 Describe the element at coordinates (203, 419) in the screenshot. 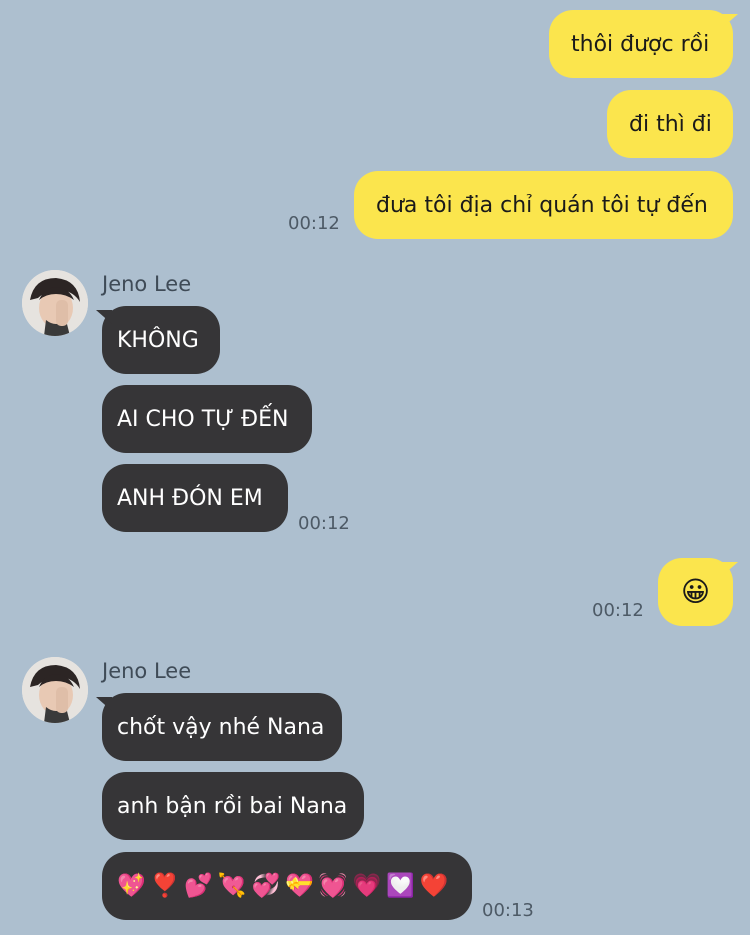

I see `message-text: AI CHO TỰ ĐẾN` at that location.